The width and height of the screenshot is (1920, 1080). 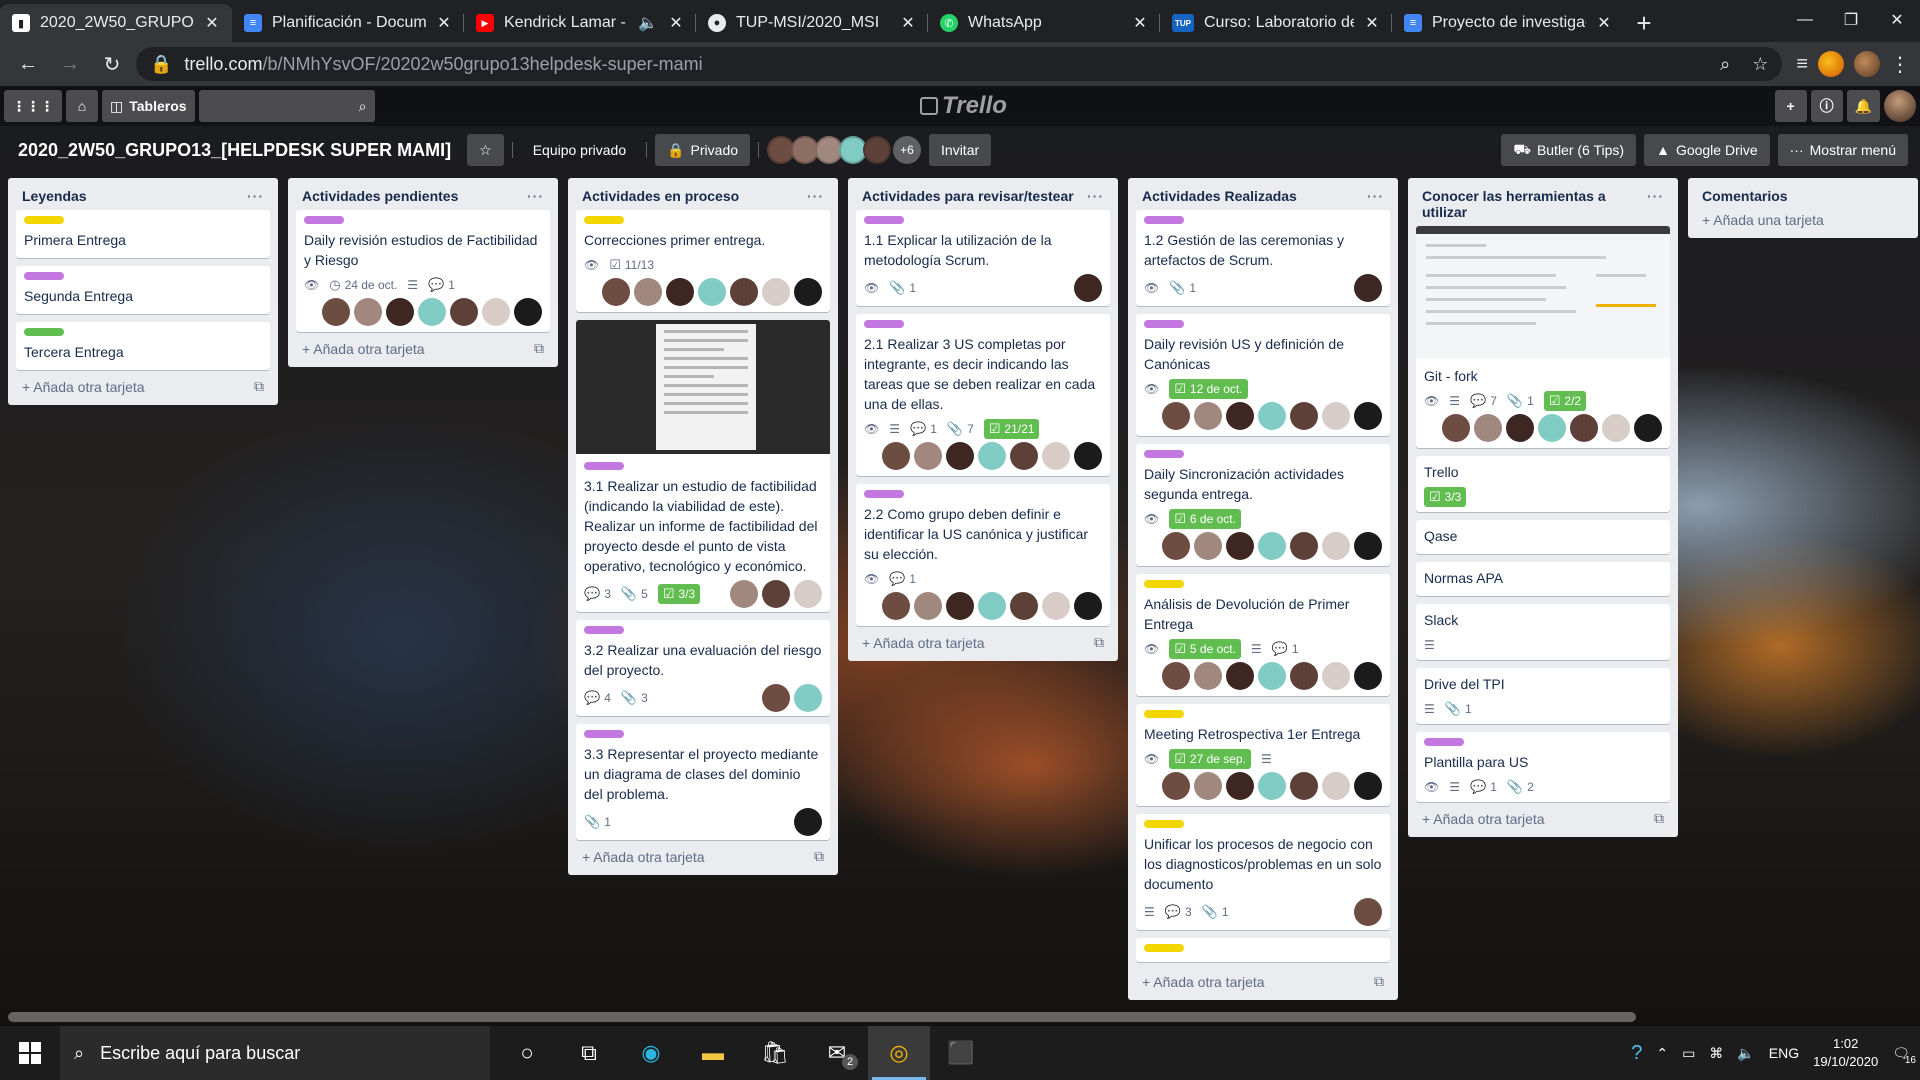 I want to click on extra-members-count: +6, so click(x=907, y=150).